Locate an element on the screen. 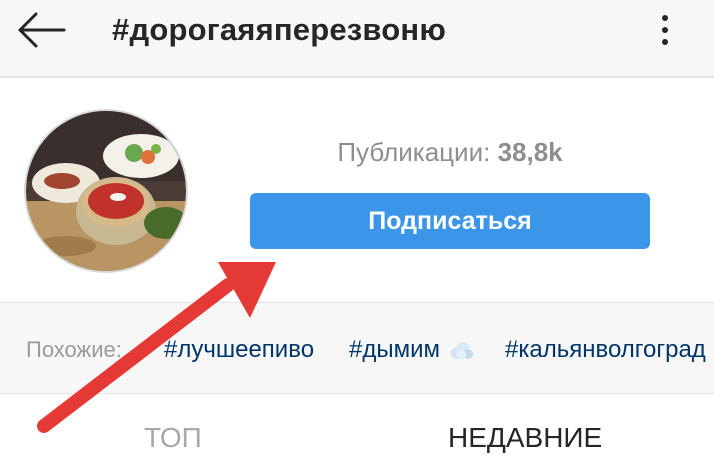  tab-recent: НЕДАВНИЕ is located at coordinates (525, 438).